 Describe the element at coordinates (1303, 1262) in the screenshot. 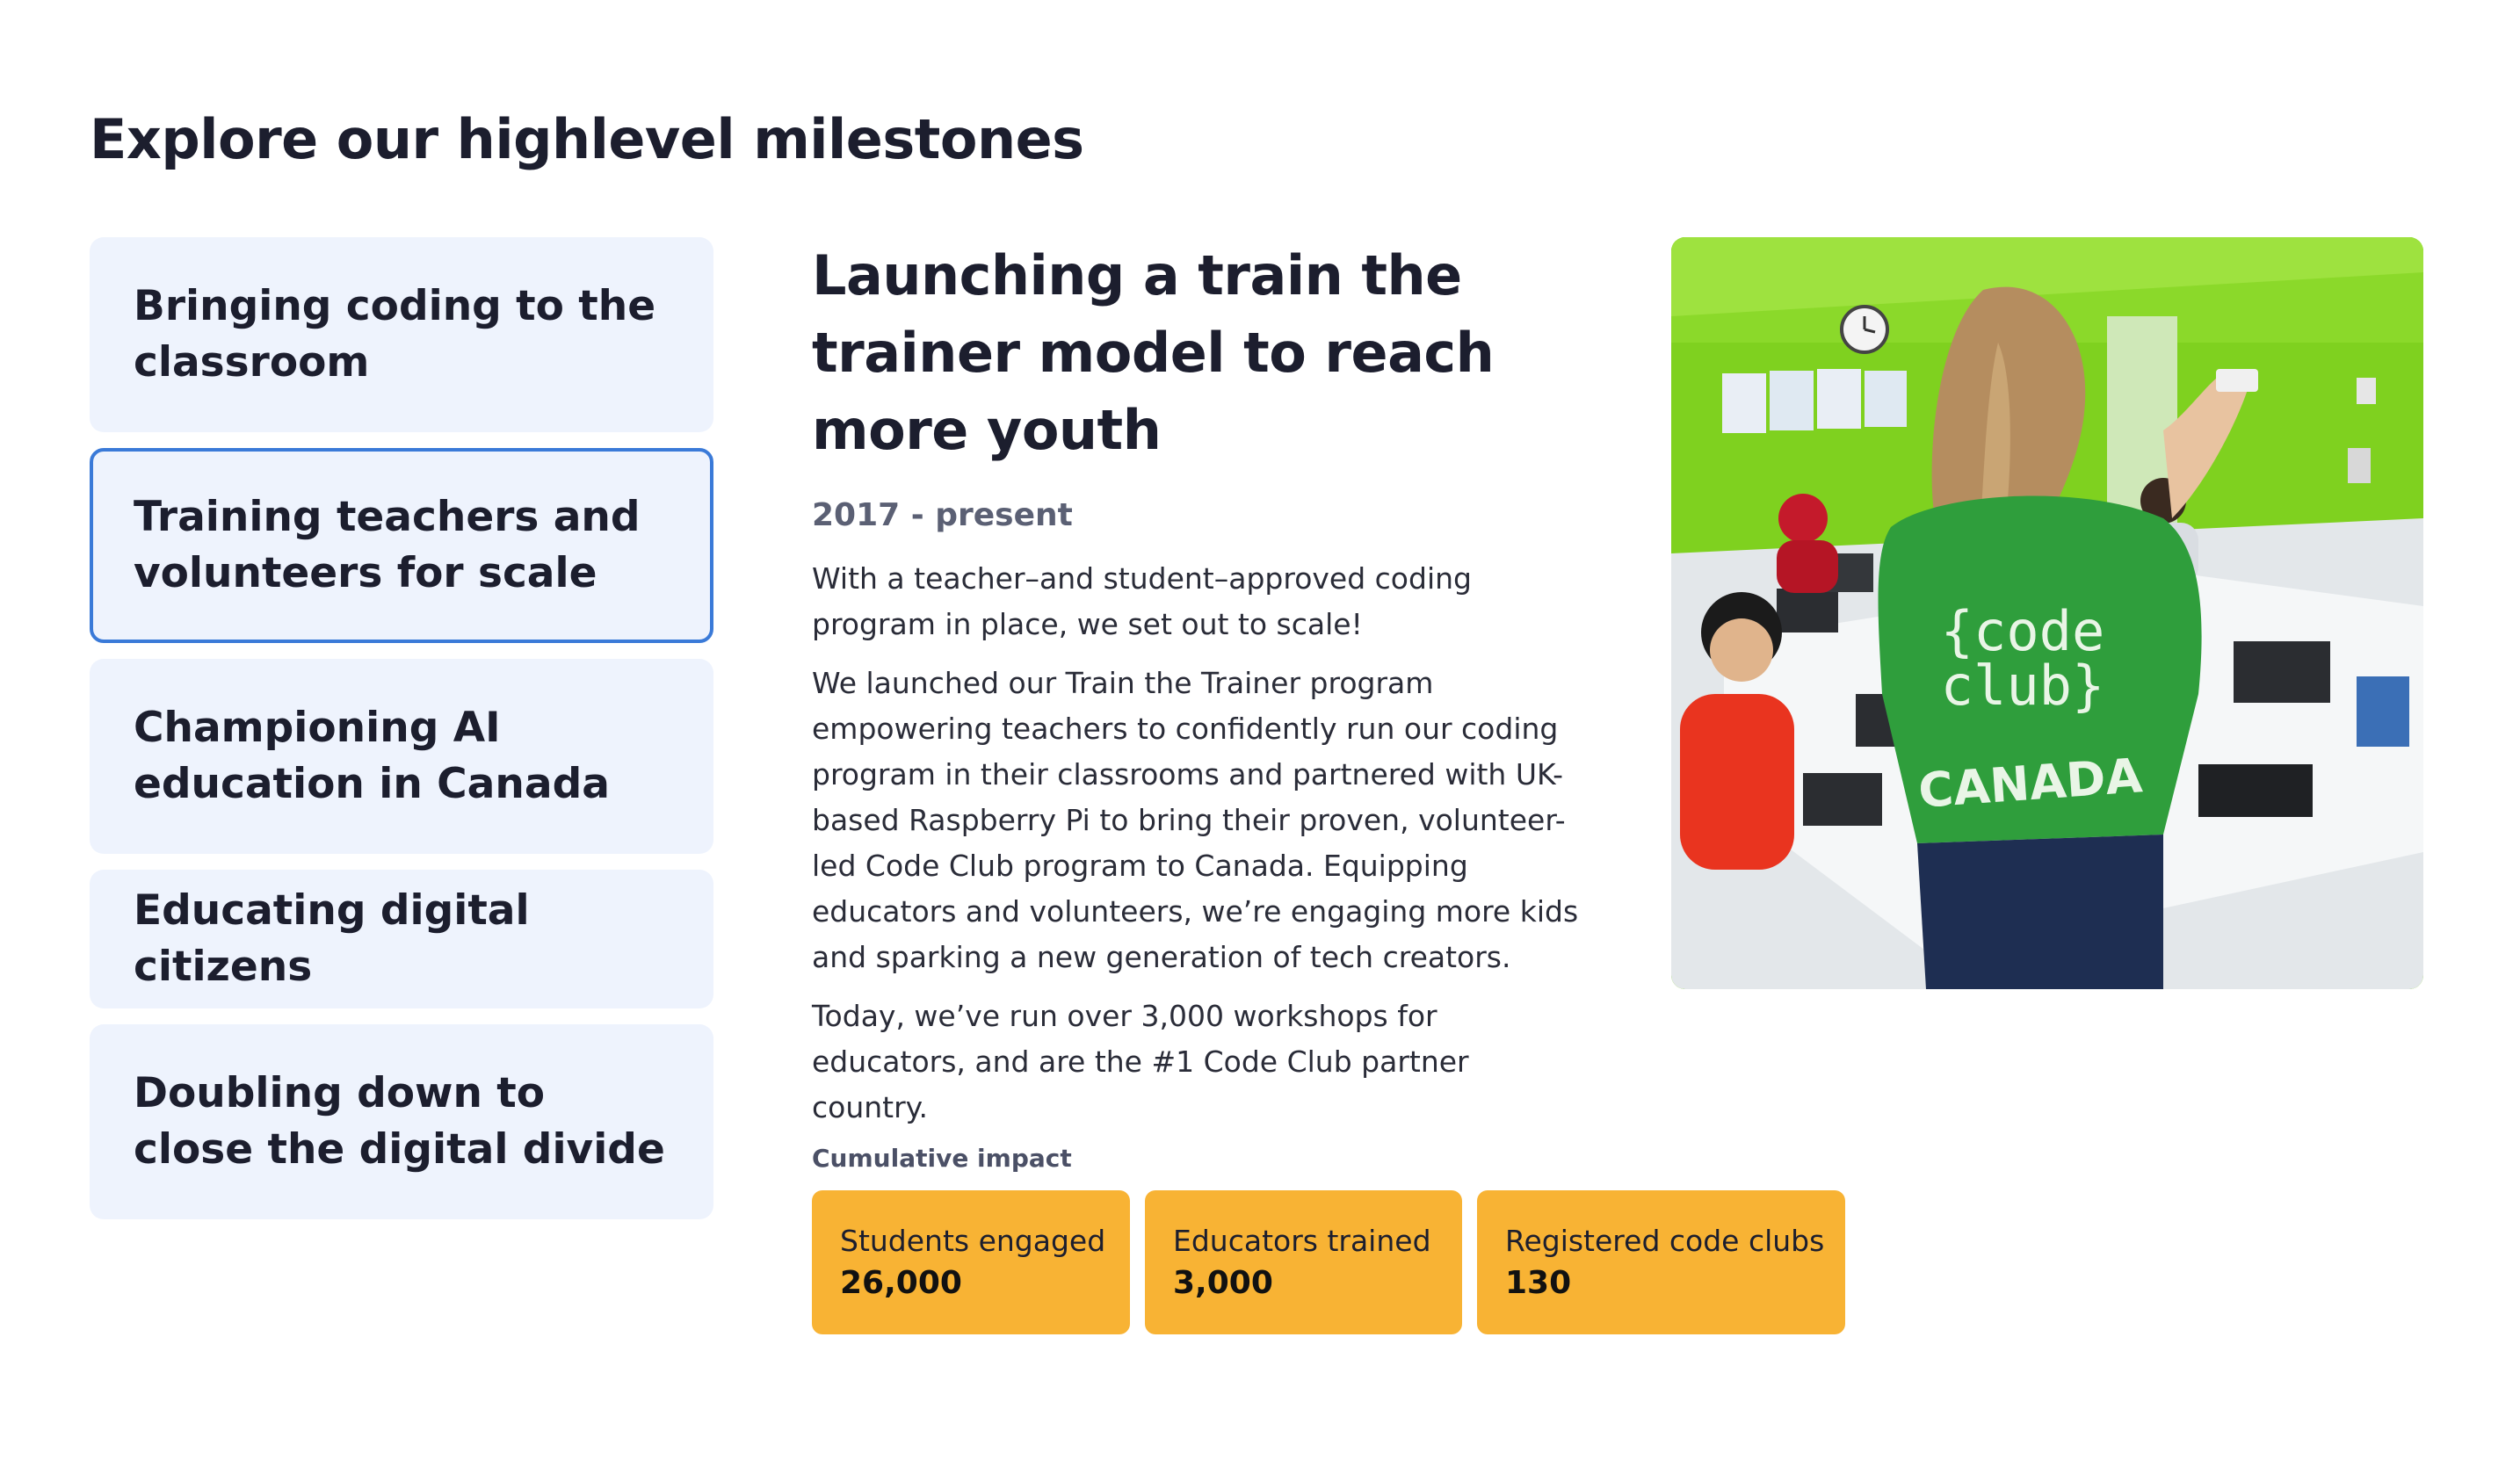

I see `impact-card-educators: Educators trained 3,000` at that location.